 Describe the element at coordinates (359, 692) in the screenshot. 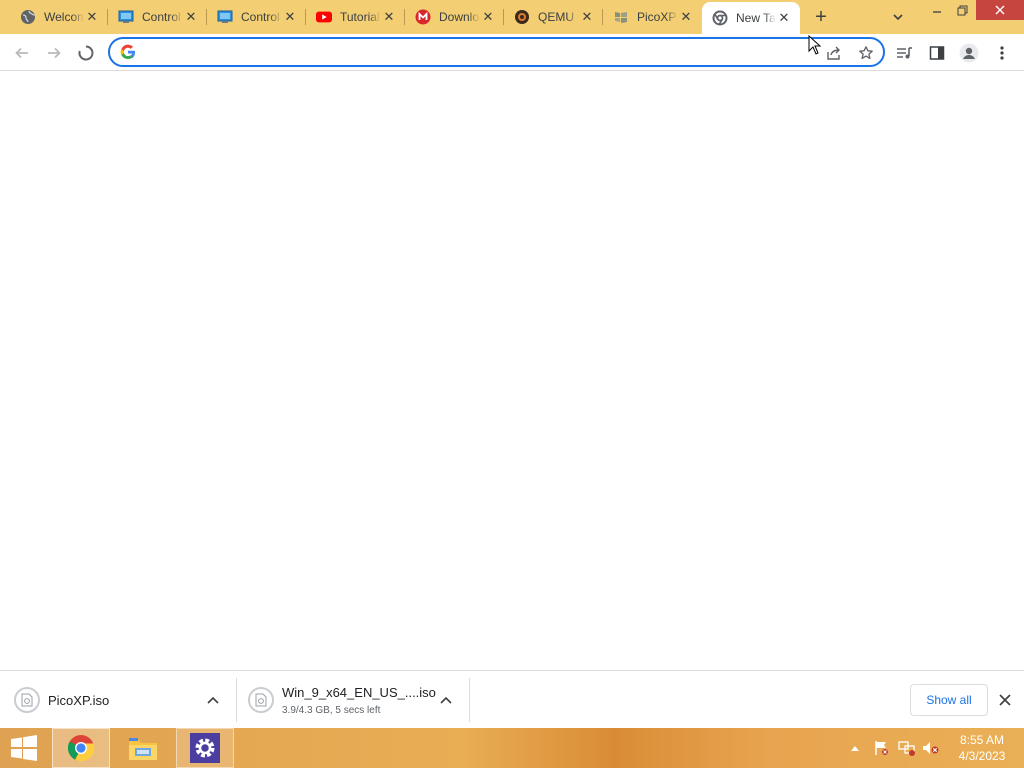

I see `download-filename: Win_9_x64_EN_US_....iso` at that location.